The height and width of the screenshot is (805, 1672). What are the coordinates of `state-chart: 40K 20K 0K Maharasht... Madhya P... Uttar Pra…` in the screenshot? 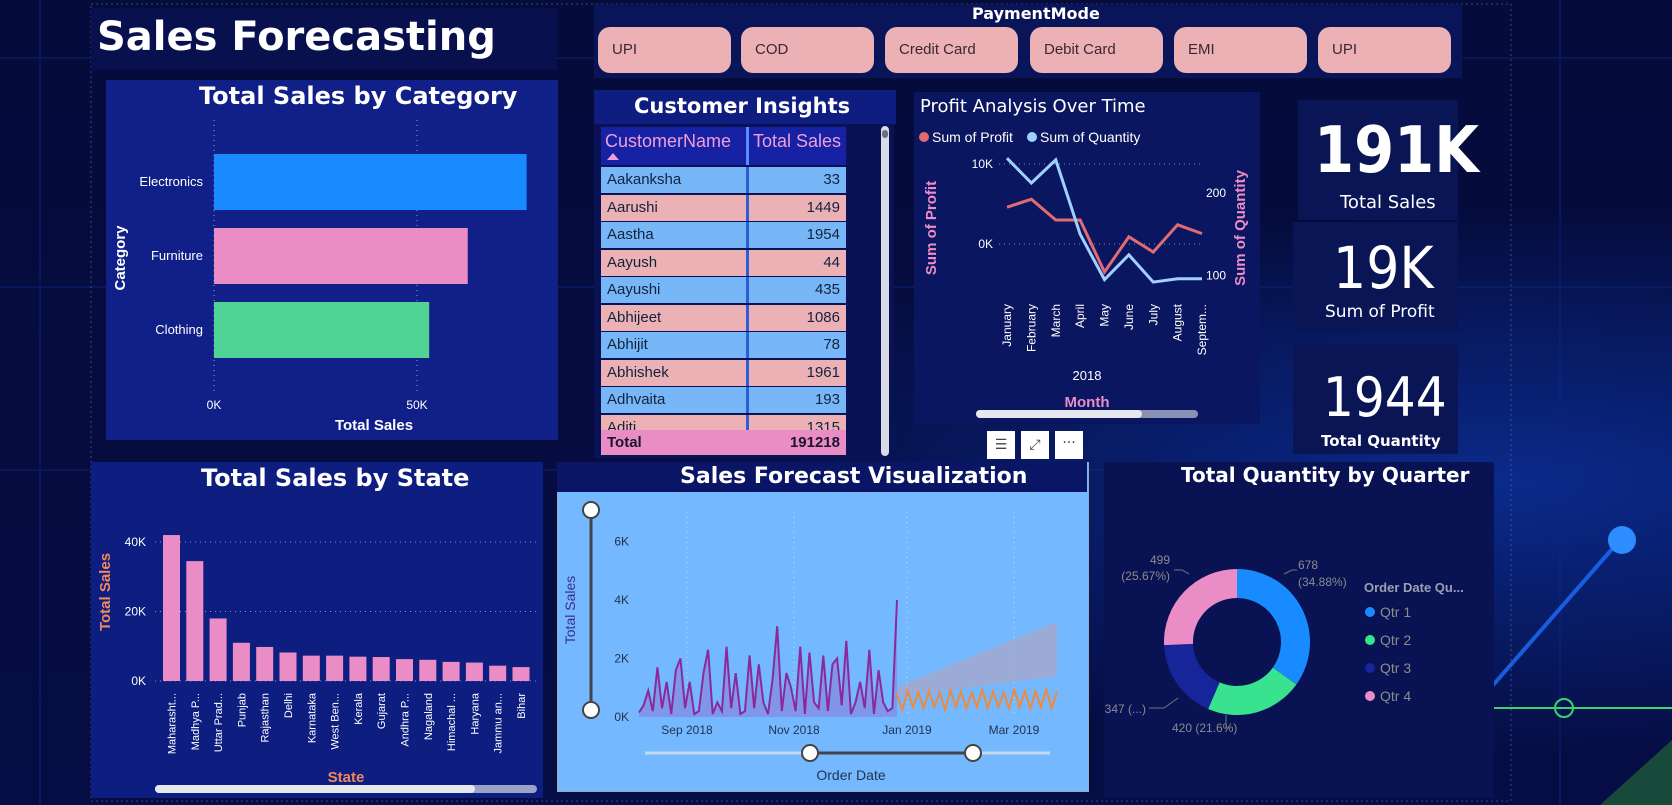 It's located at (316, 660).